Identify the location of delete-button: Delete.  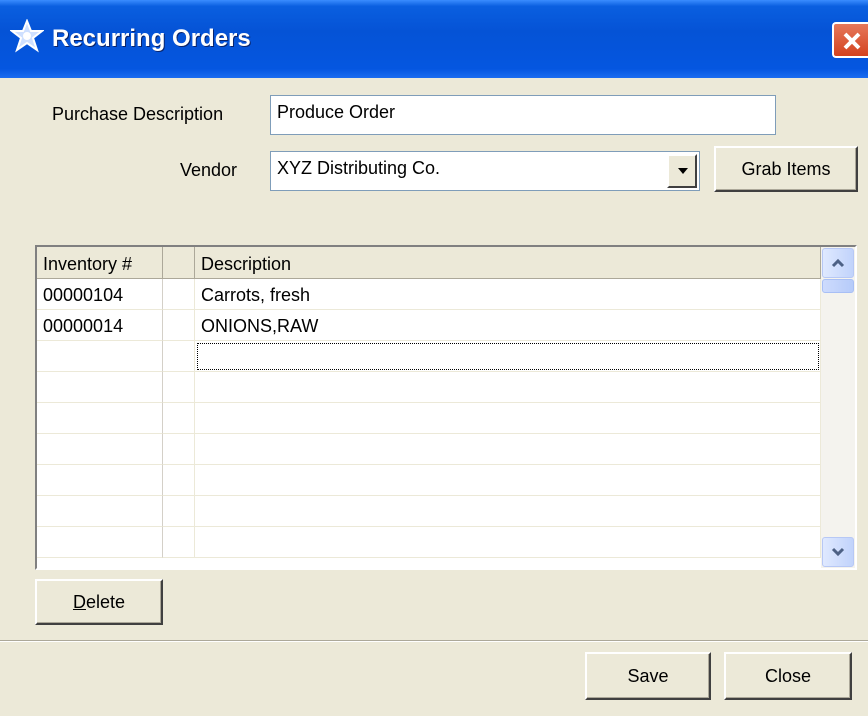
(99, 602).